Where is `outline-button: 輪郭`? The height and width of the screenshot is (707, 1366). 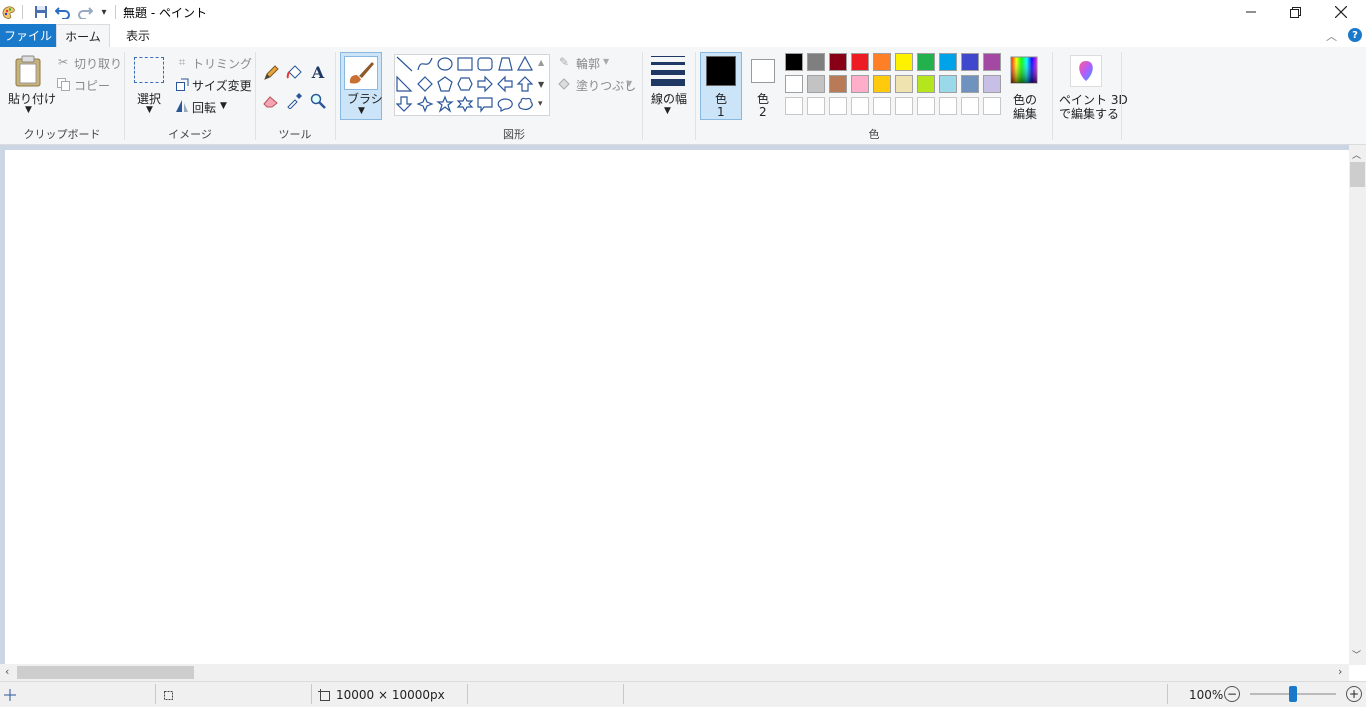 outline-button: 輪郭 is located at coordinates (588, 63).